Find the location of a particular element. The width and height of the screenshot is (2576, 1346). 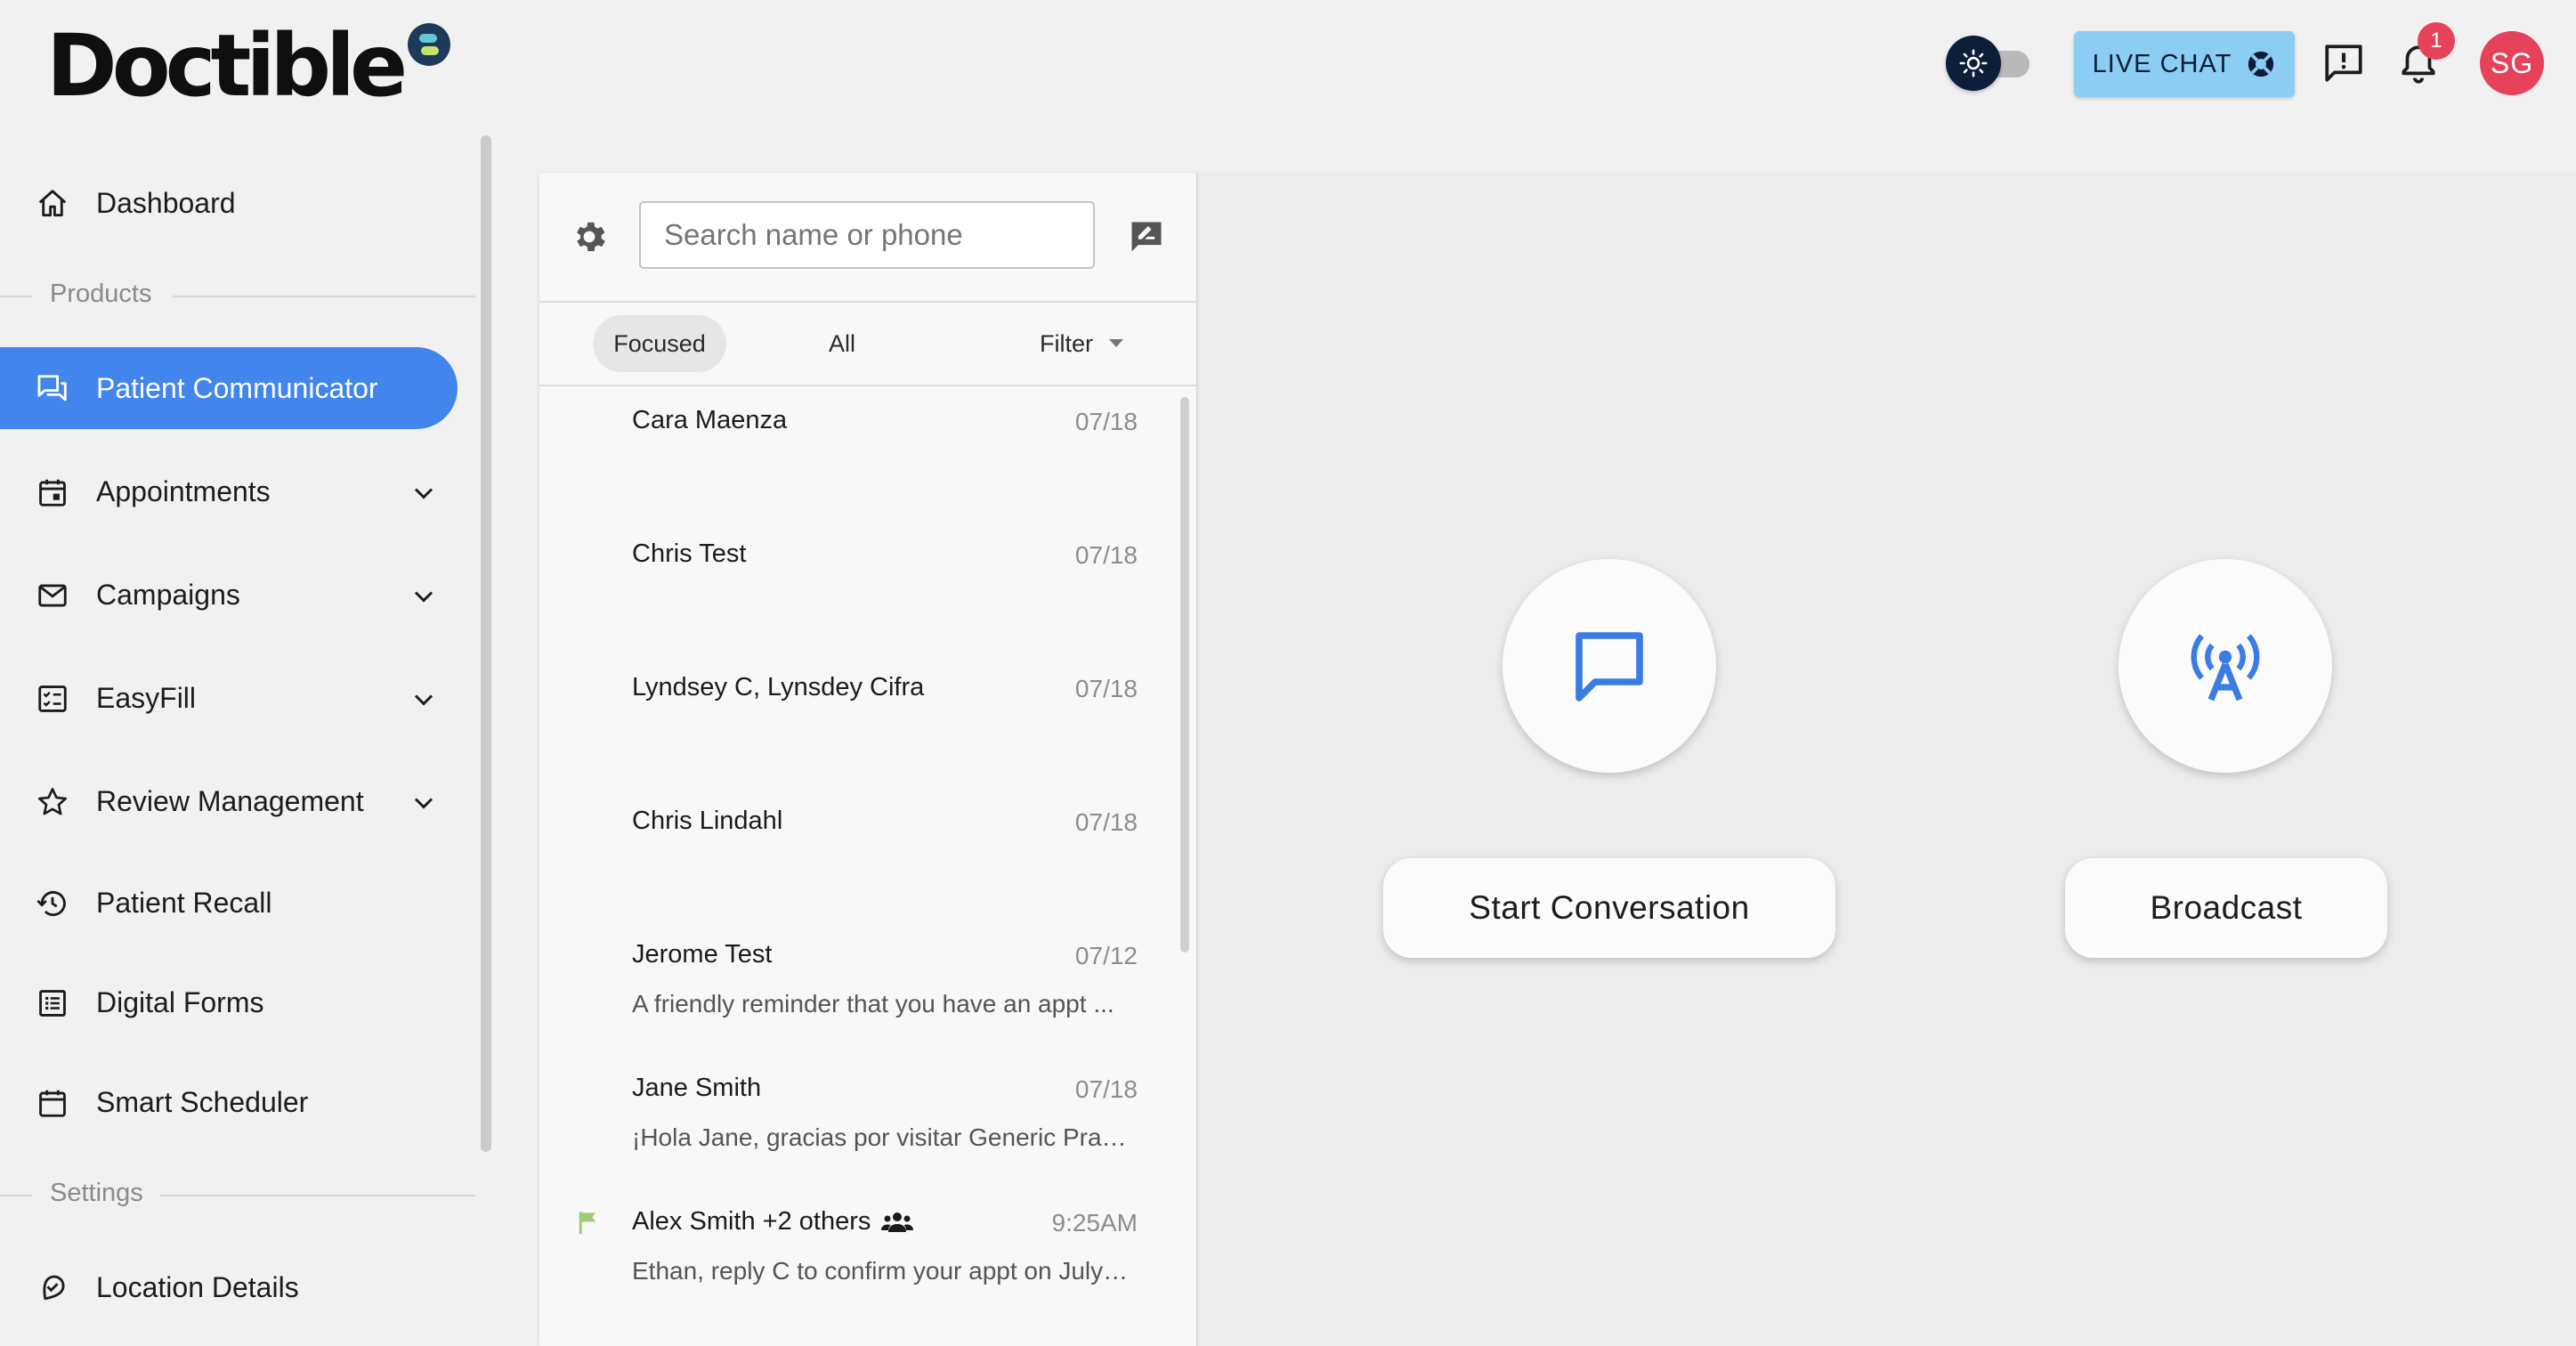

checklist-icon is located at coordinates (53, 699).